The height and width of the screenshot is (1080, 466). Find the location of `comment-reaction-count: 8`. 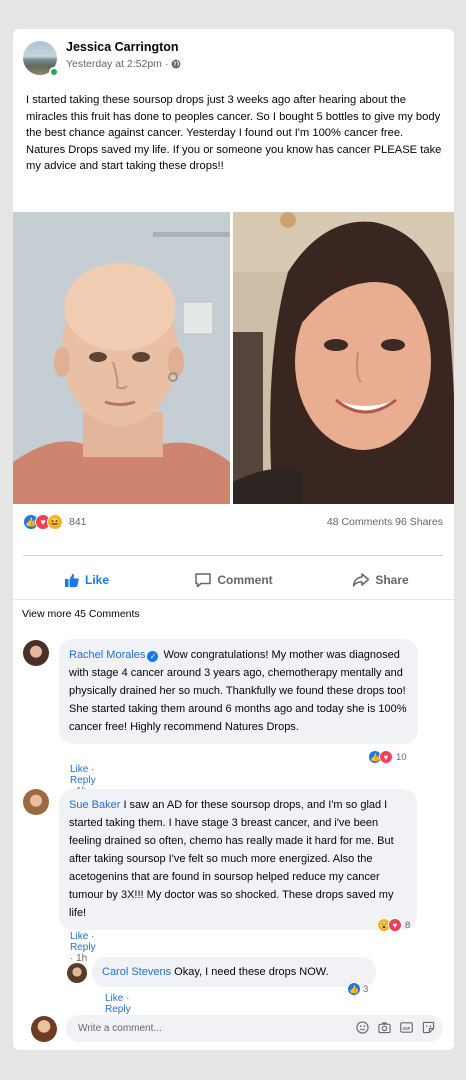

comment-reaction-count: 8 is located at coordinates (408, 925).